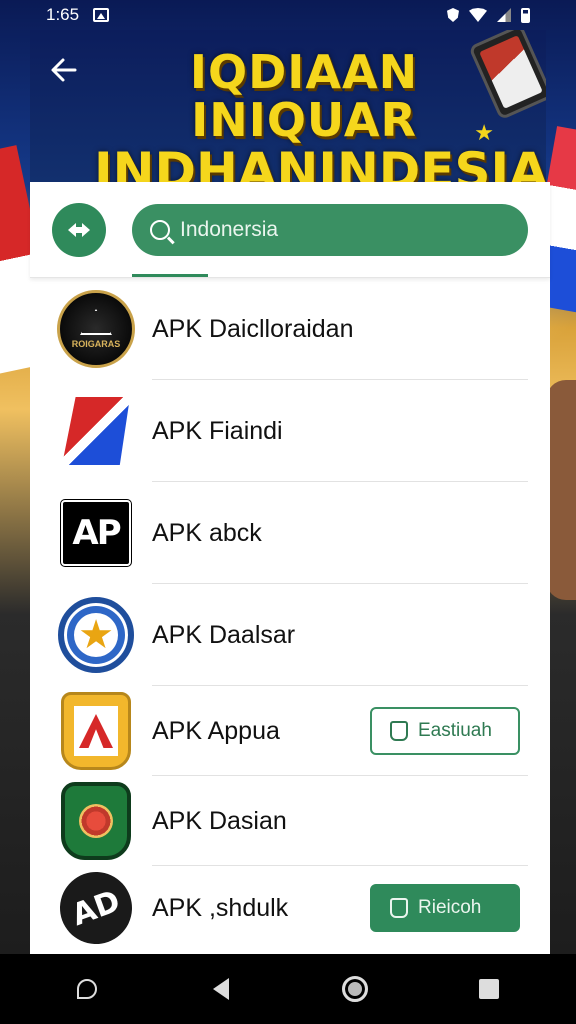 Image resolution: width=576 pixels, height=1024 pixels. Describe the element at coordinates (63, 14) in the screenshot. I see `clock: 1:65` at that location.